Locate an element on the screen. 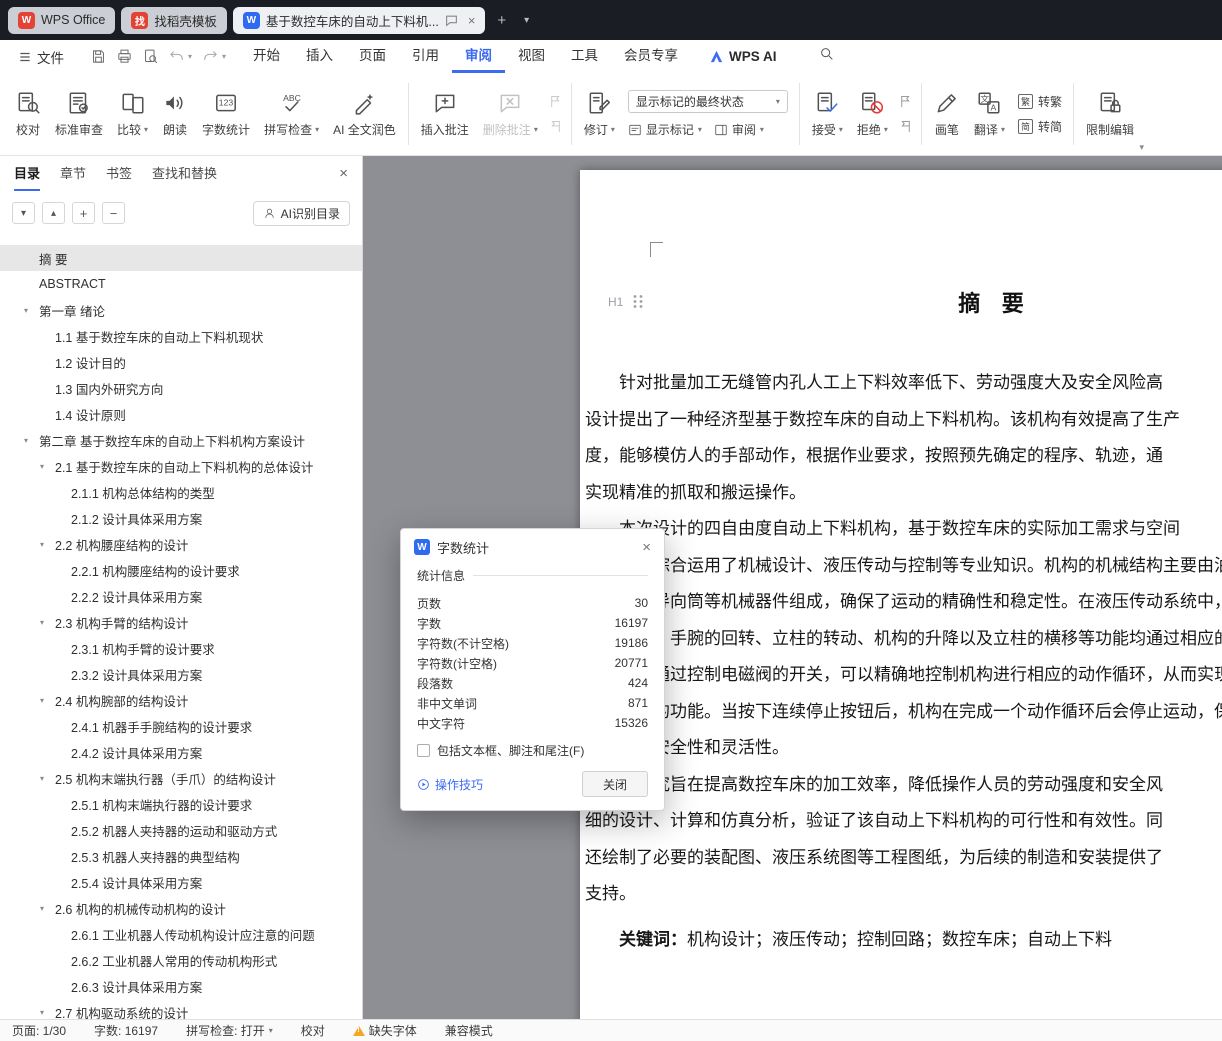  document-text-line: 缸驱动。通过控制电磁阀的开关，可以精确地控制机构进行相应的动作循环，从而实现自 is located at coordinates (903, 675).